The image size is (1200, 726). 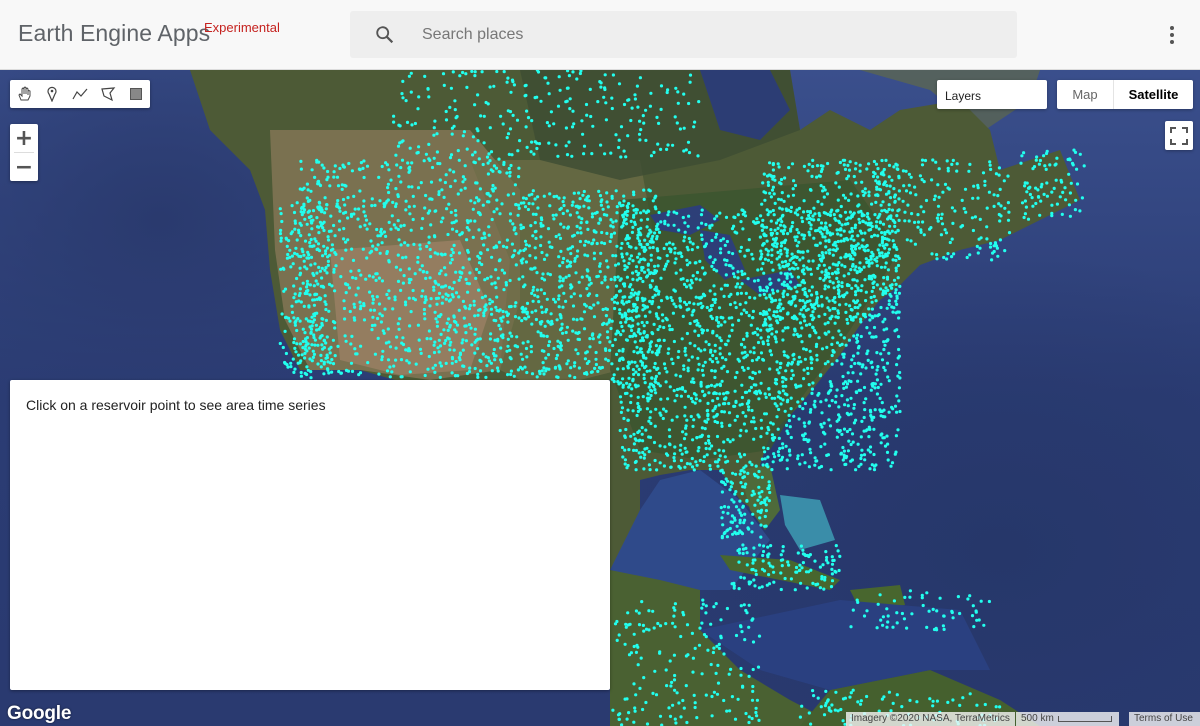 I want to click on layers-button: Layers, so click(x=992, y=94).